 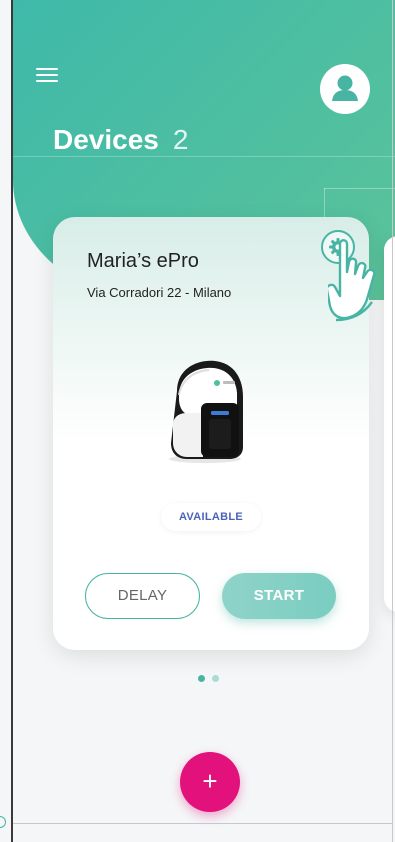 I want to click on gear-icon, so click(x=338, y=247).